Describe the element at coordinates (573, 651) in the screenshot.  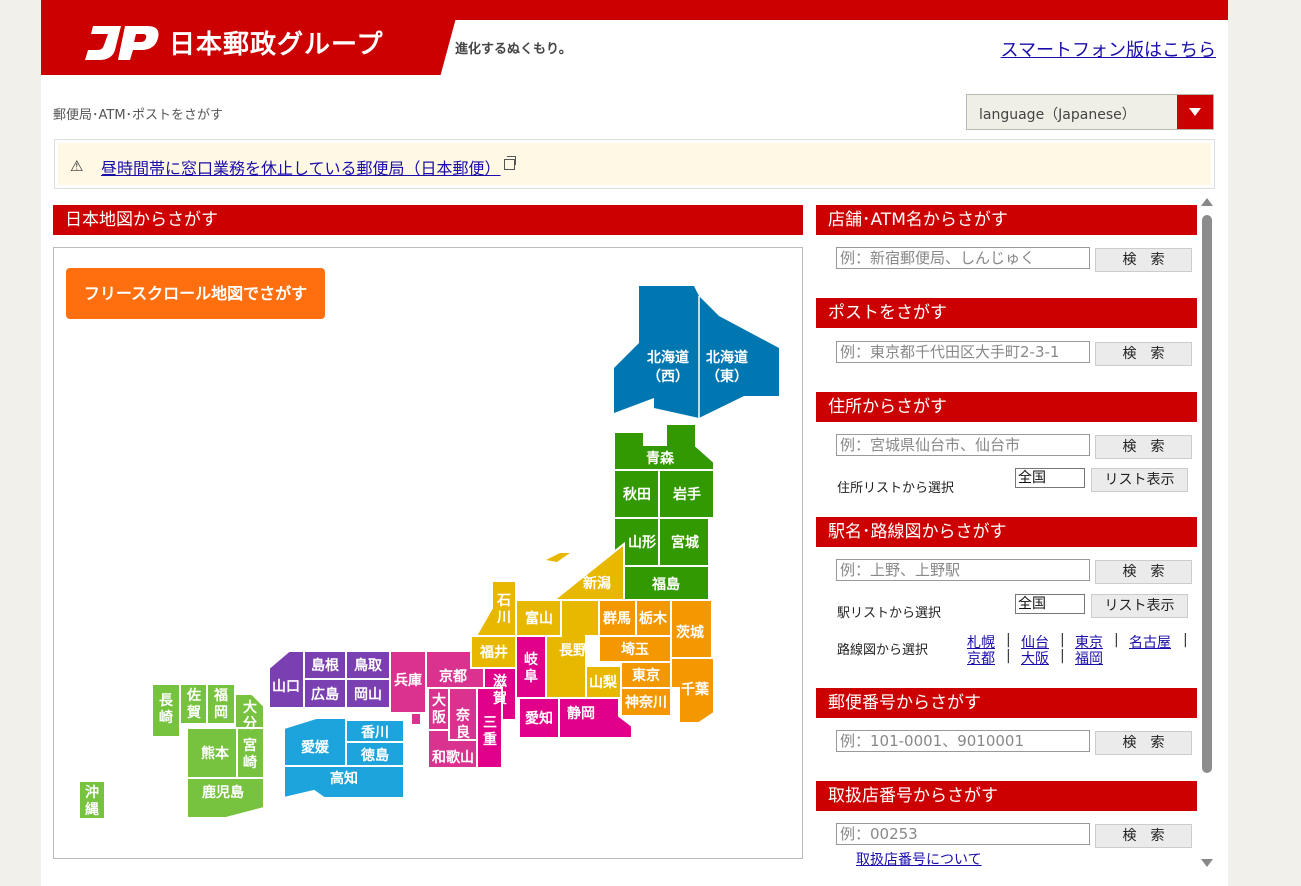
I see `label-nagano: 長野` at that location.